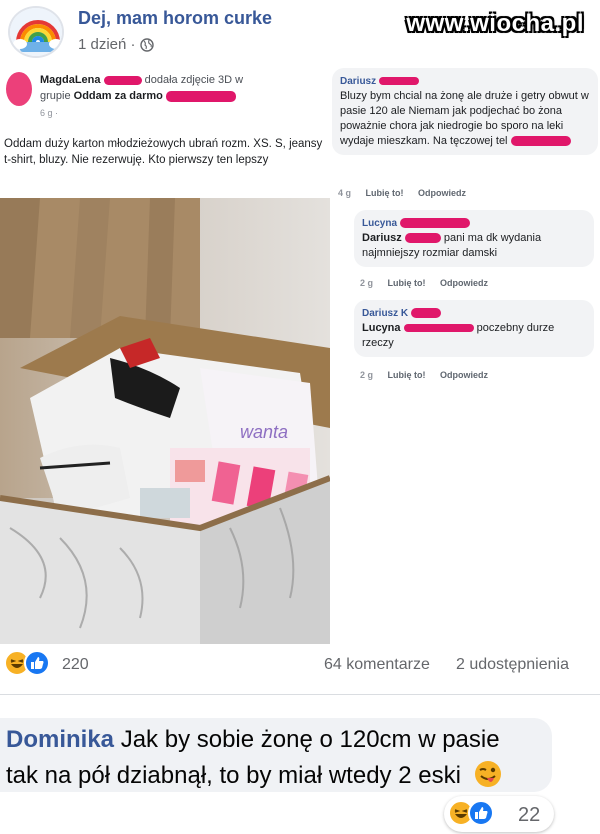 This screenshot has width=600, height=834. What do you see at coordinates (495, 23) in the screenshot?
I see `watermark: www.wiocha.pl` at bounding box center [495, 23].